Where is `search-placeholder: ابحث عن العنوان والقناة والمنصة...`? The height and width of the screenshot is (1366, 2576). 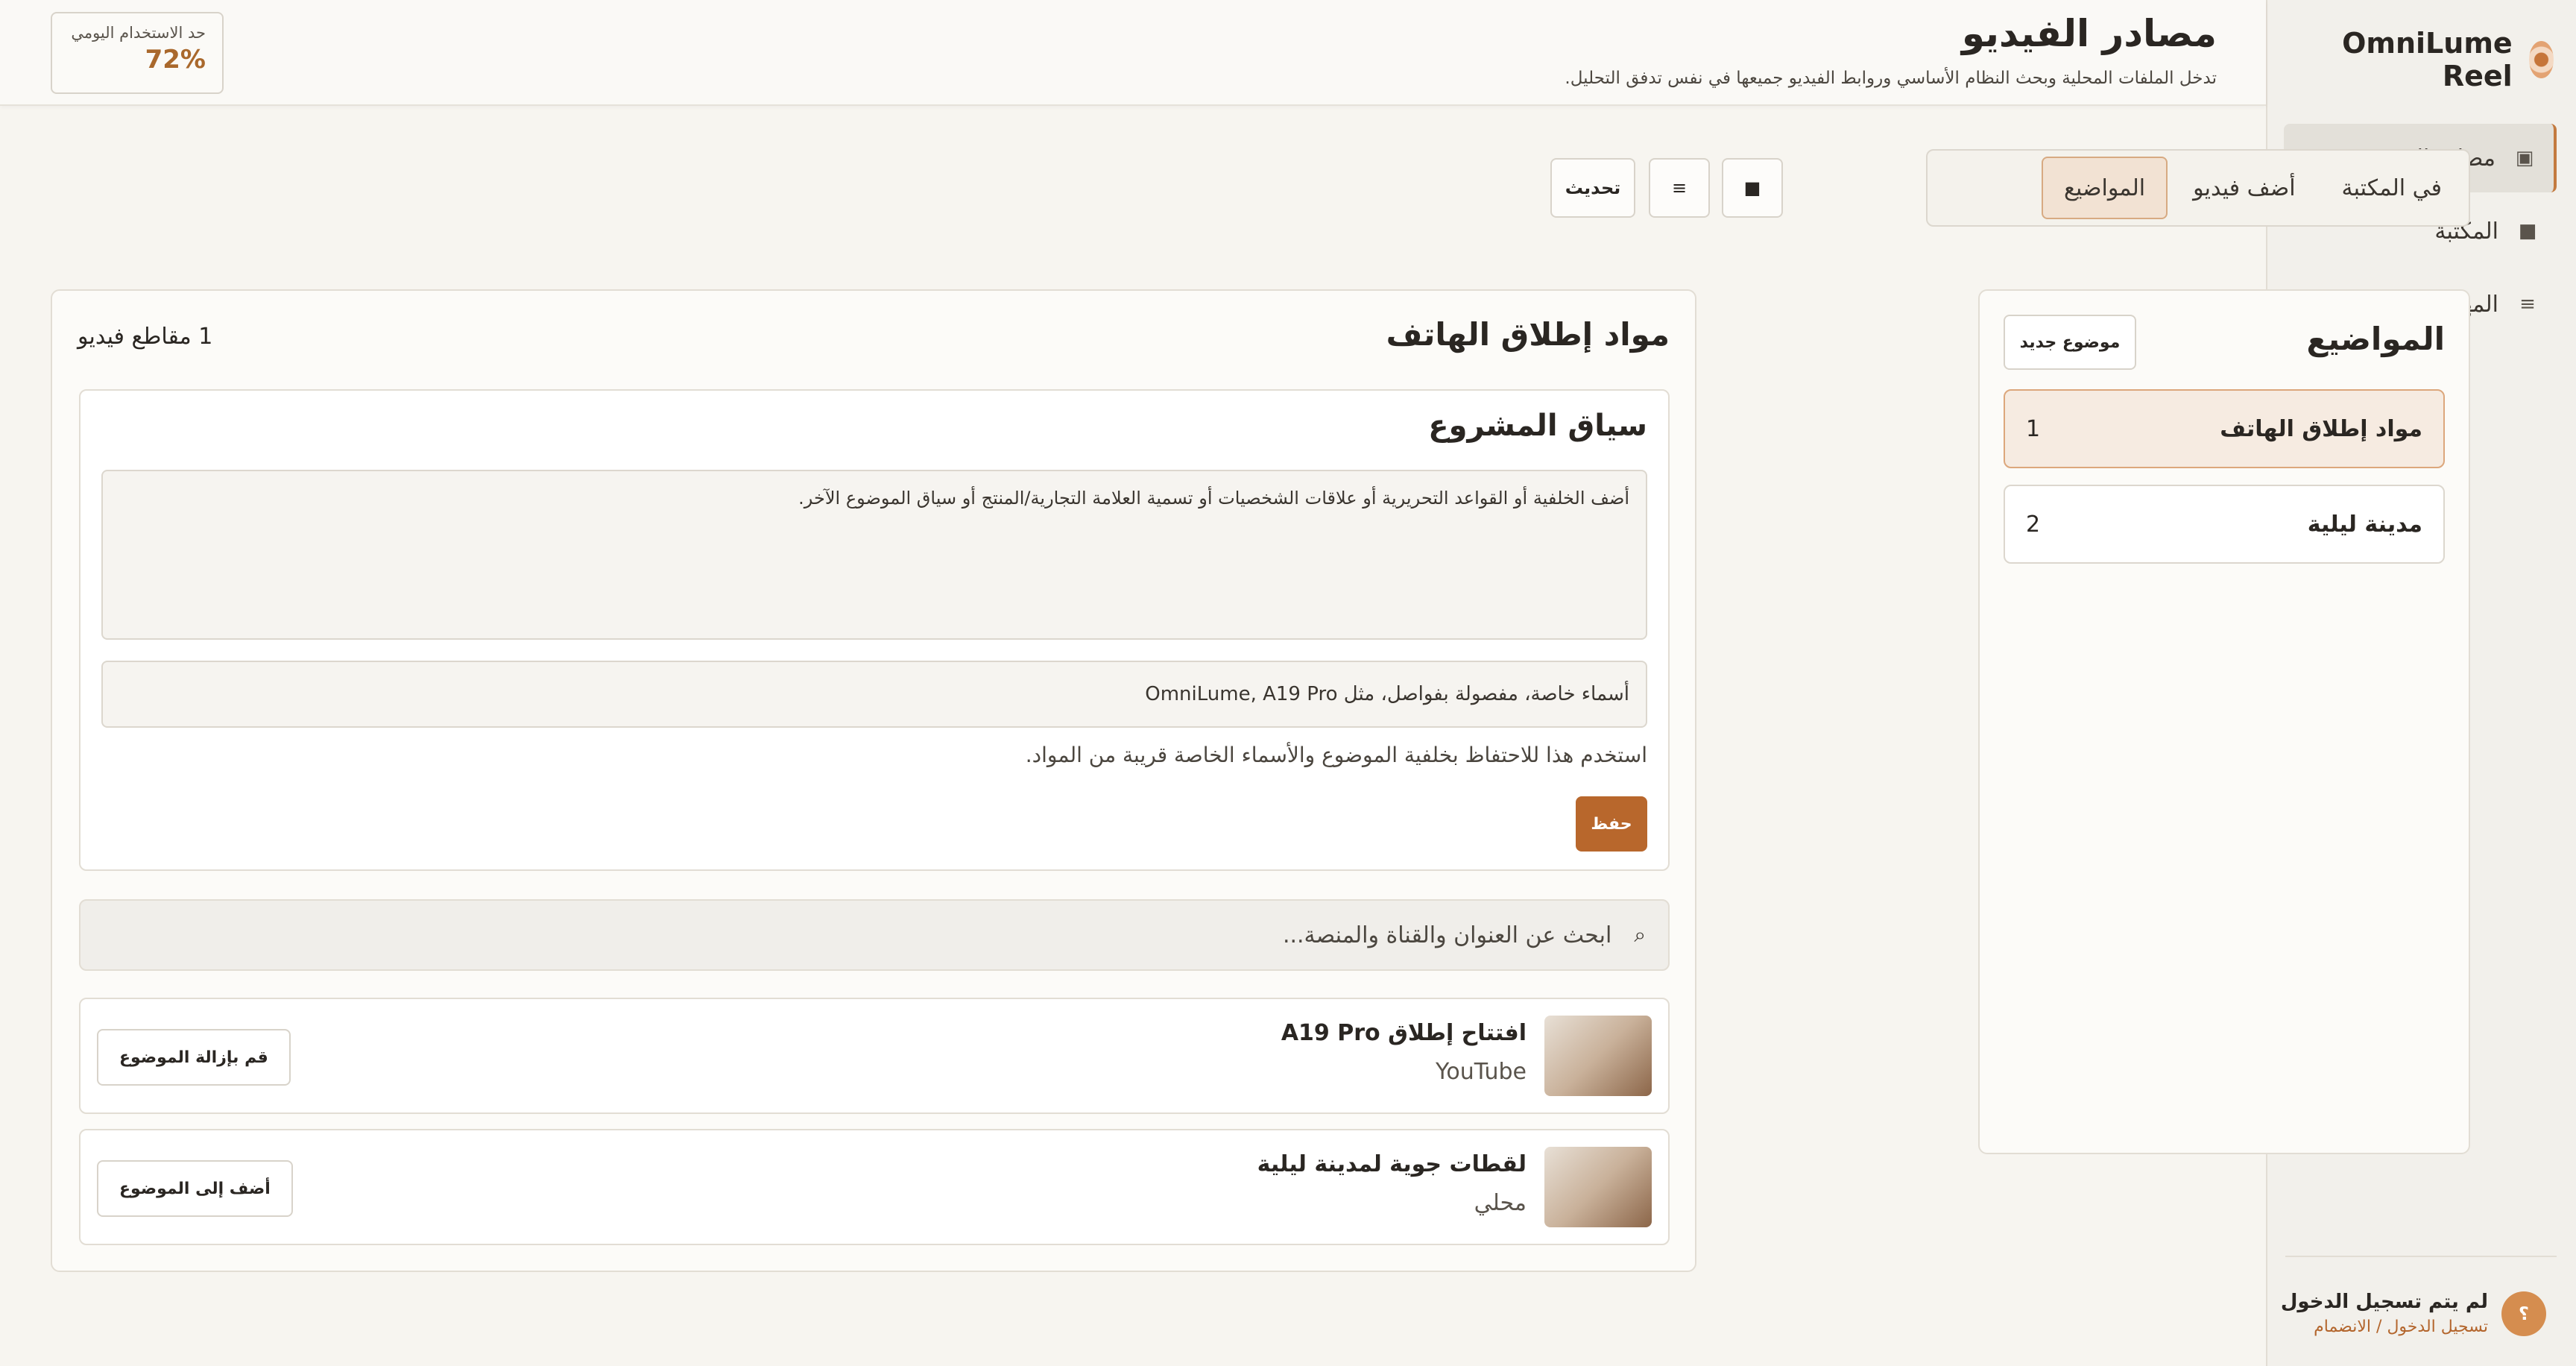 search-placeholder: ابحث عن العنوان والقناة والمنصة... is located at coordinates (1447, 935).